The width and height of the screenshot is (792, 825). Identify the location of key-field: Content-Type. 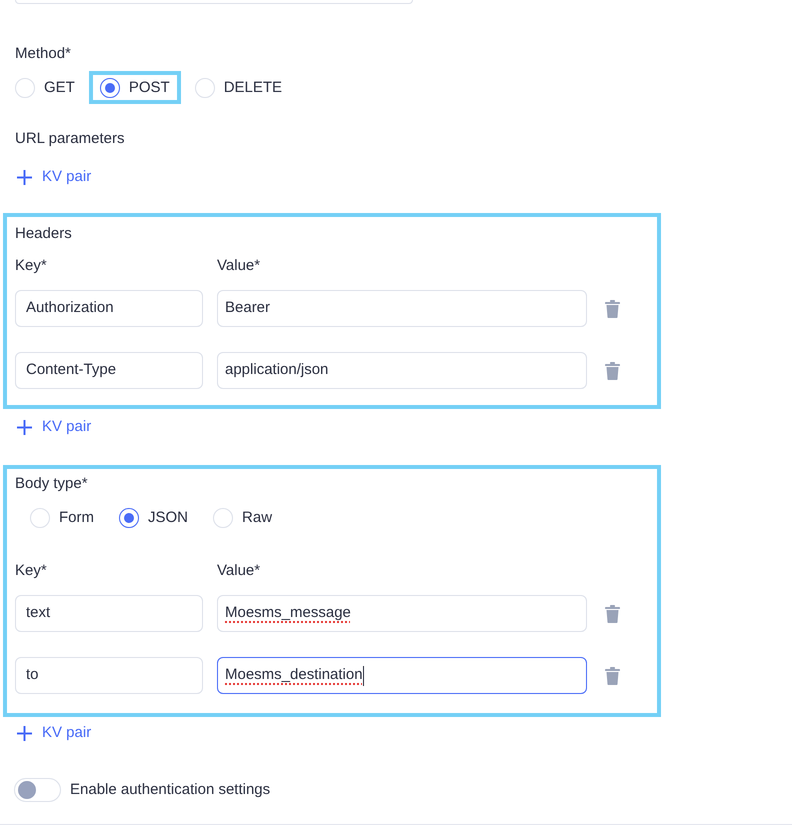
(109, 370).